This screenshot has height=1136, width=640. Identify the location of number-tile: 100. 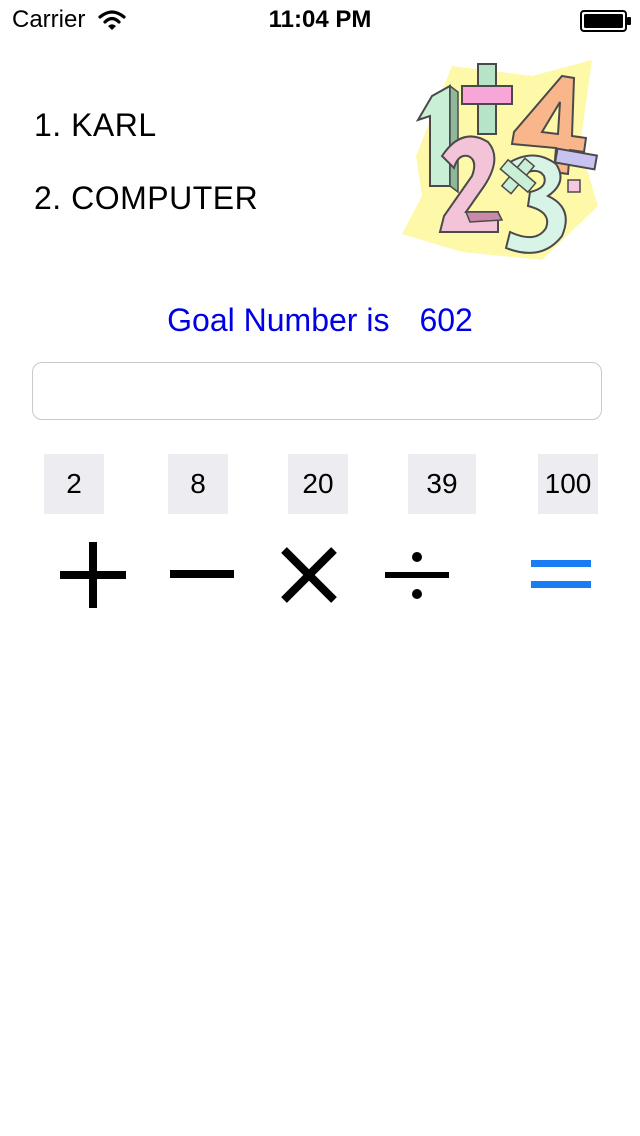
(568, 484).